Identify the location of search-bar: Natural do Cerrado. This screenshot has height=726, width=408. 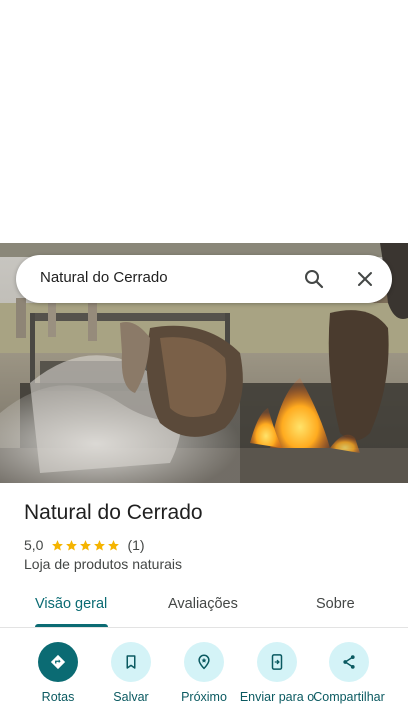
(204, 279).